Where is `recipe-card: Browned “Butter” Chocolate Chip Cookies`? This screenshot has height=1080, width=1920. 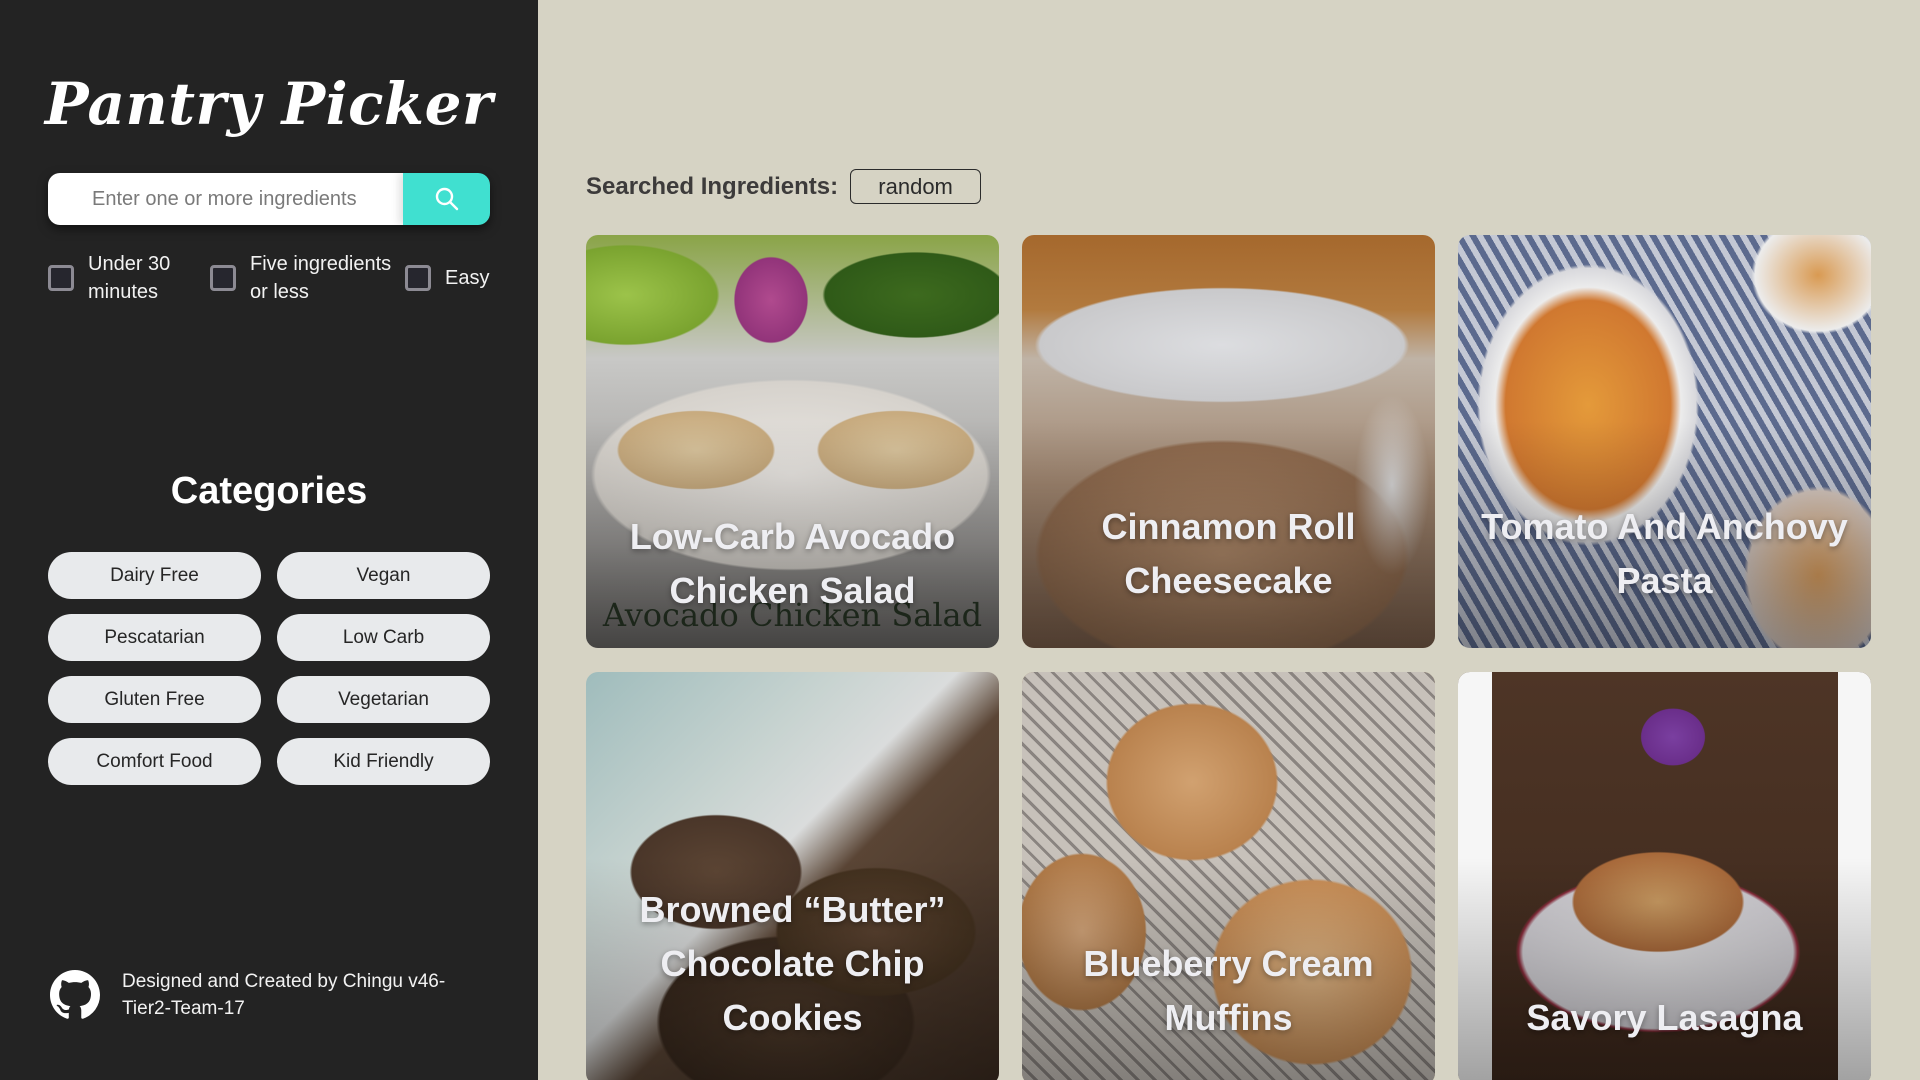 recipe-card: Browned “Butter” Chocolate Chip Cookies is located at coordinates (792, 876).